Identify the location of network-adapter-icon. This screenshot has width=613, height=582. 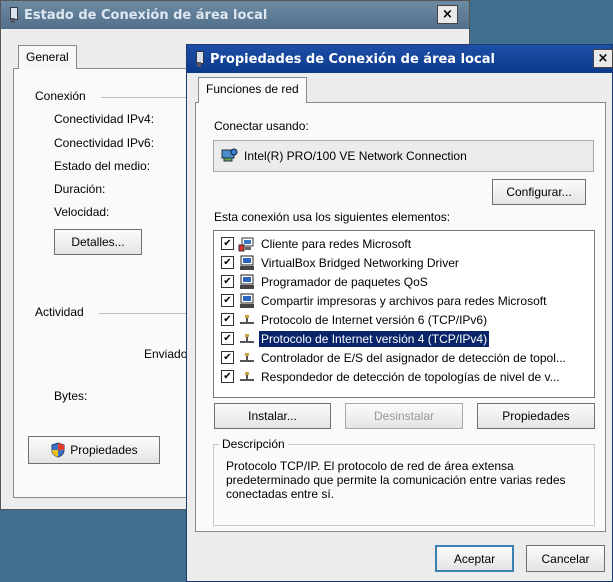
(229, 155).